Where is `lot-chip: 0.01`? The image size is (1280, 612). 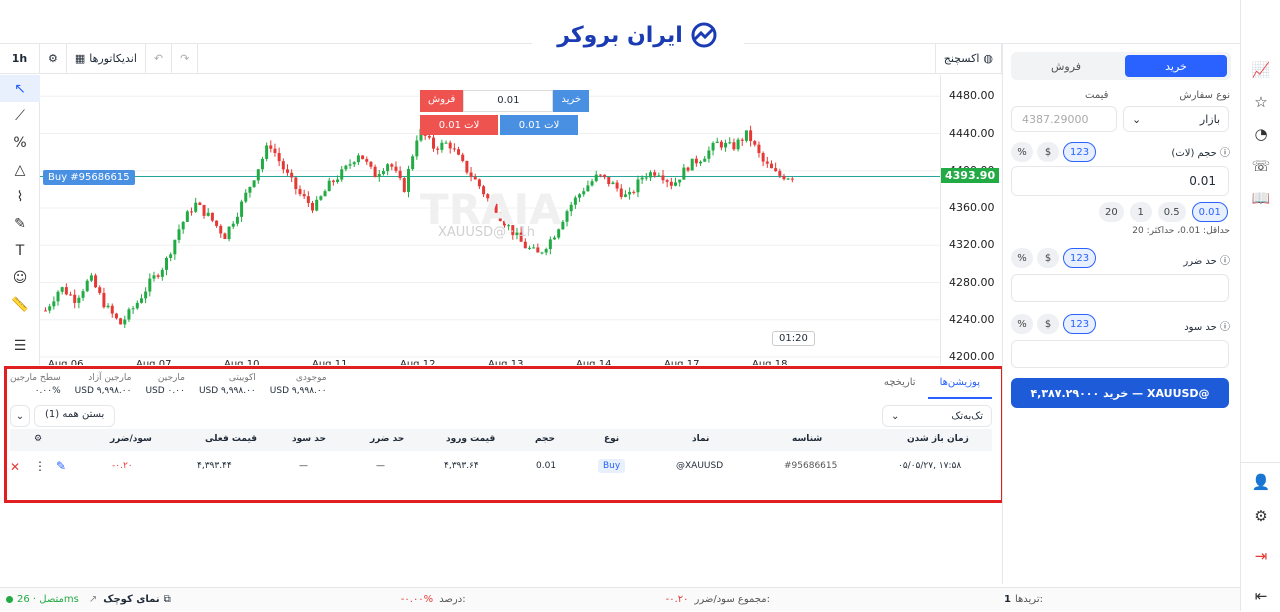 lot-chip: 0.01 is located at coordinates (1209, 212).